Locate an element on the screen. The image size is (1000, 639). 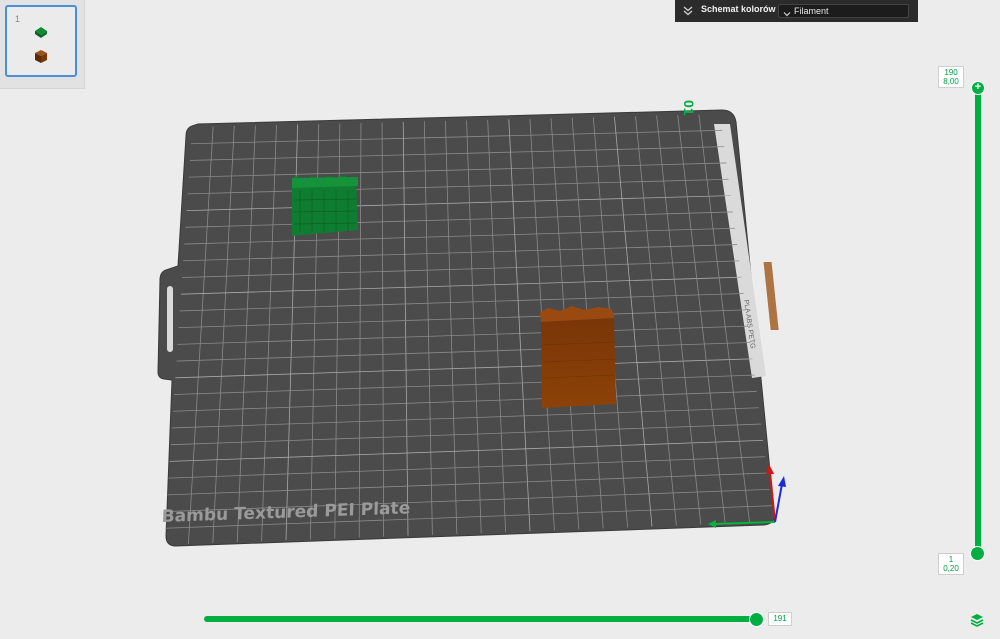
layer-bottom-label: 1 0,20 is located at coordinates (951, 564).